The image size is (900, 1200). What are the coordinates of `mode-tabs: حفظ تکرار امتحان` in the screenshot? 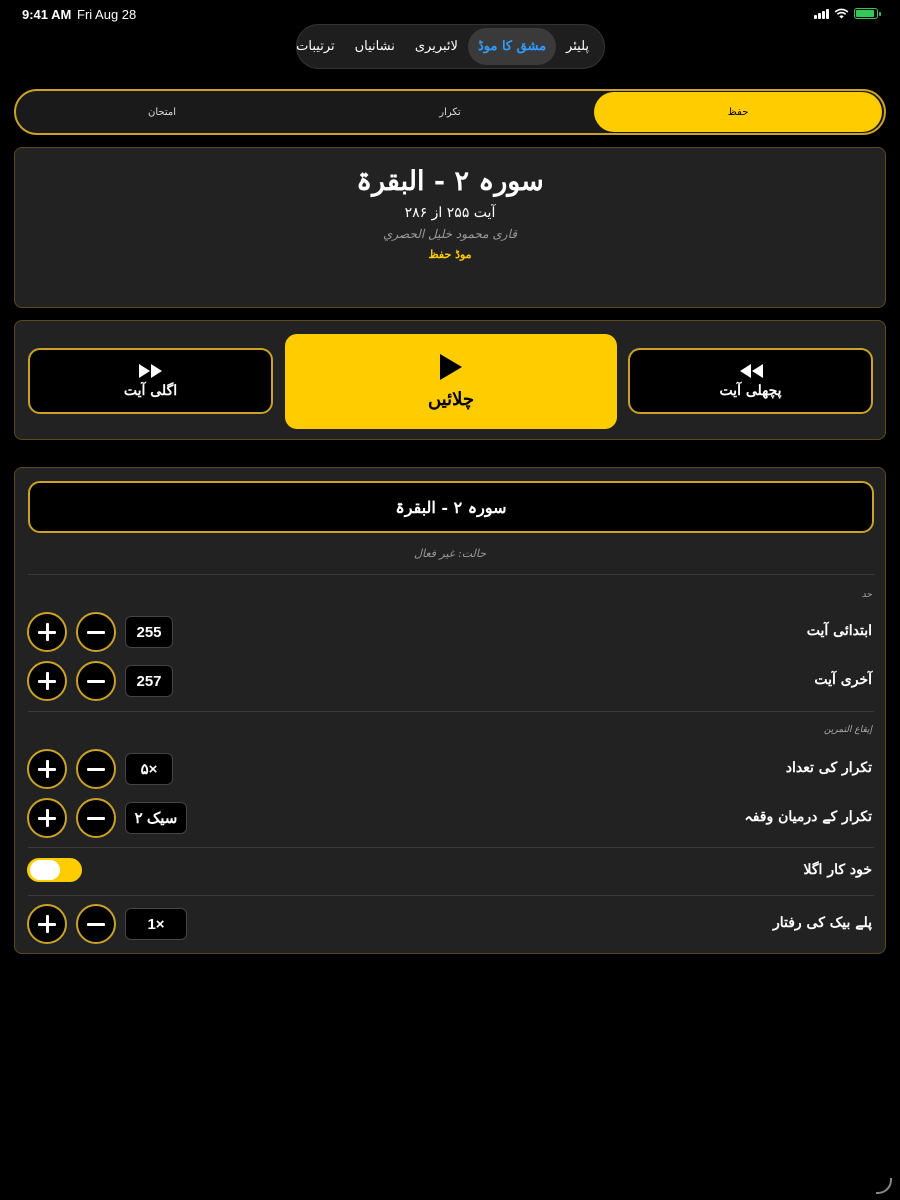 It's located at (450, 112).